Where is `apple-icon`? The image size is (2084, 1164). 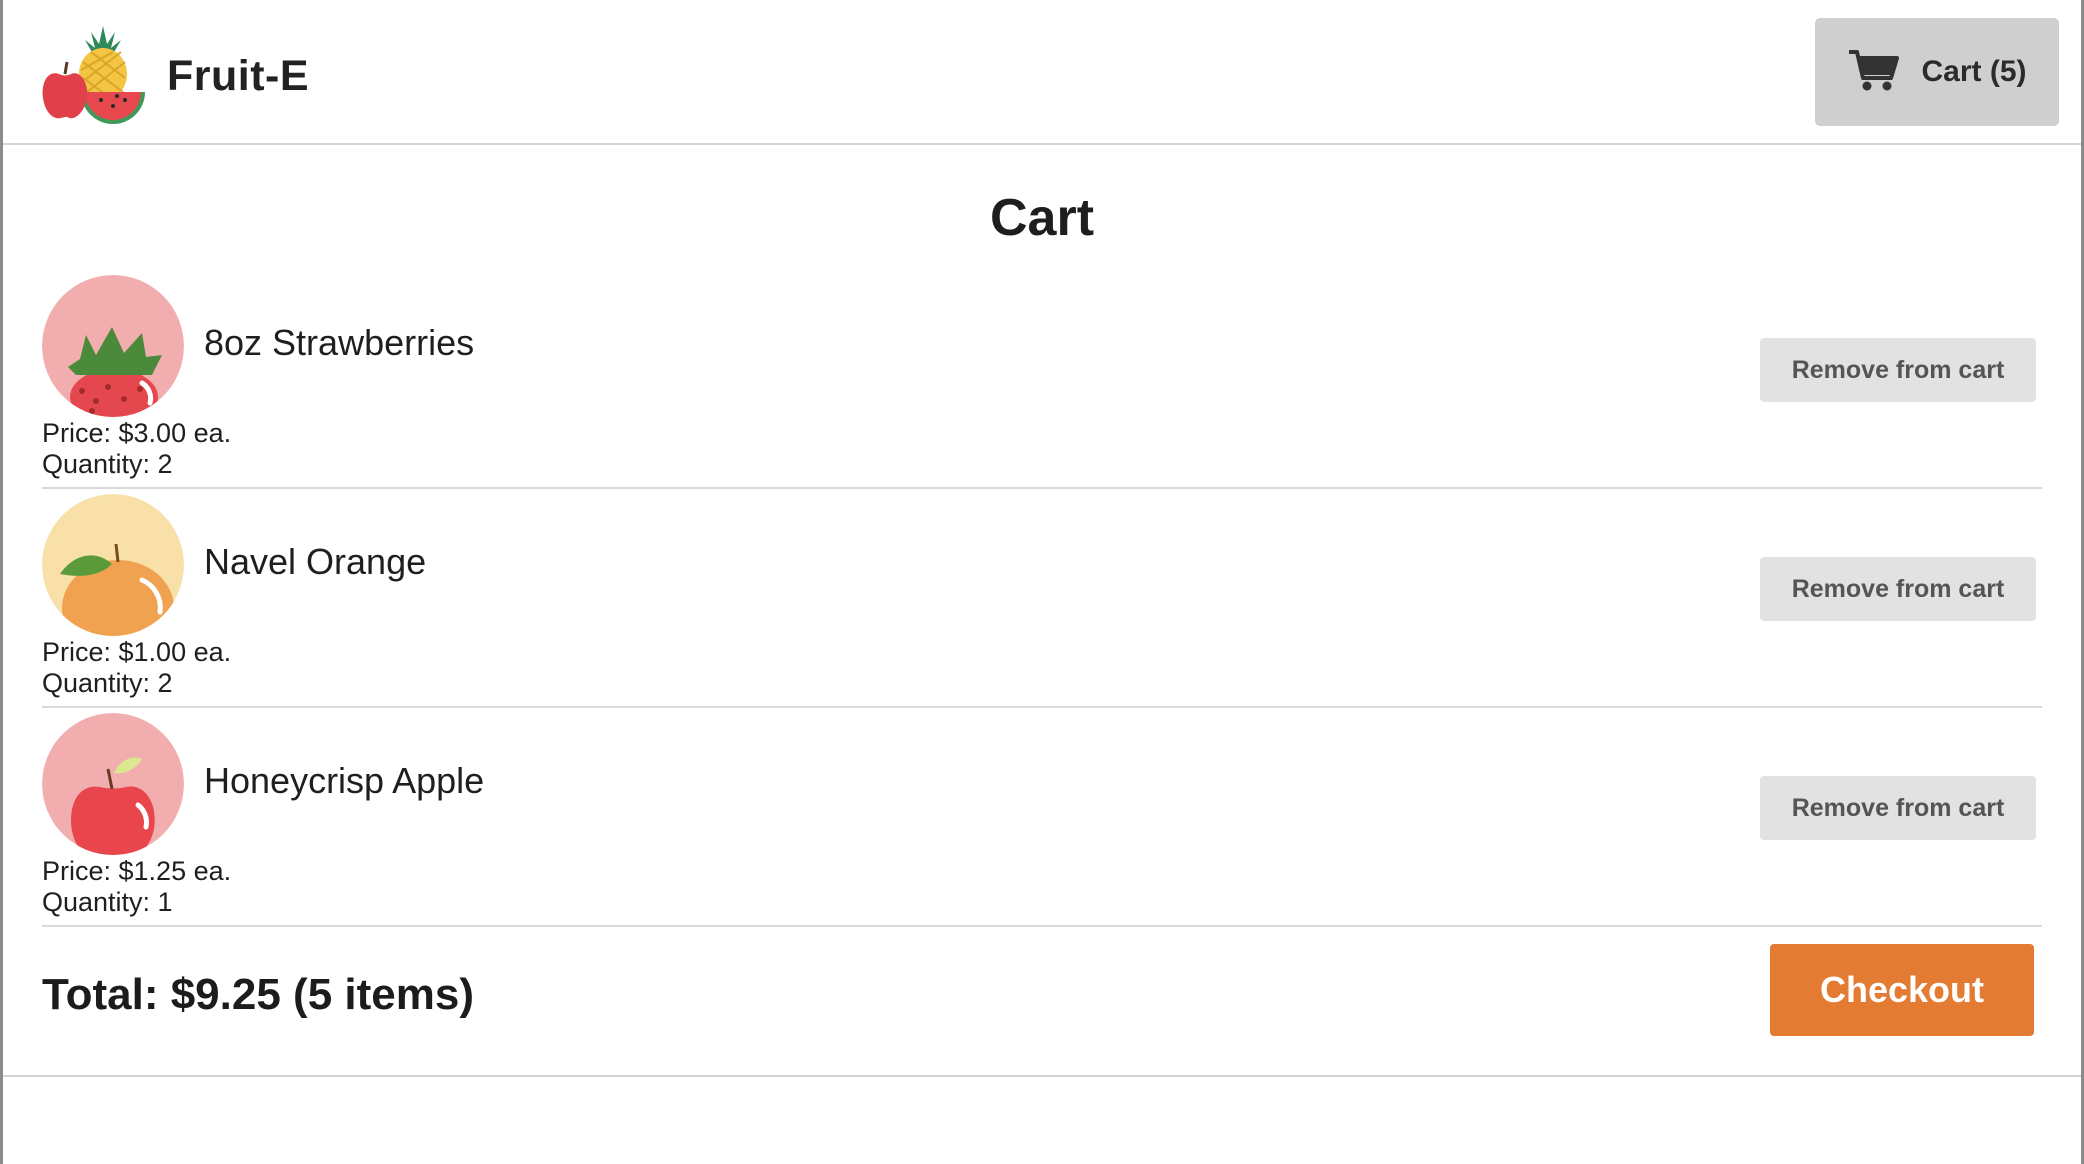
apple-icon is located at coordinates (113, 784).